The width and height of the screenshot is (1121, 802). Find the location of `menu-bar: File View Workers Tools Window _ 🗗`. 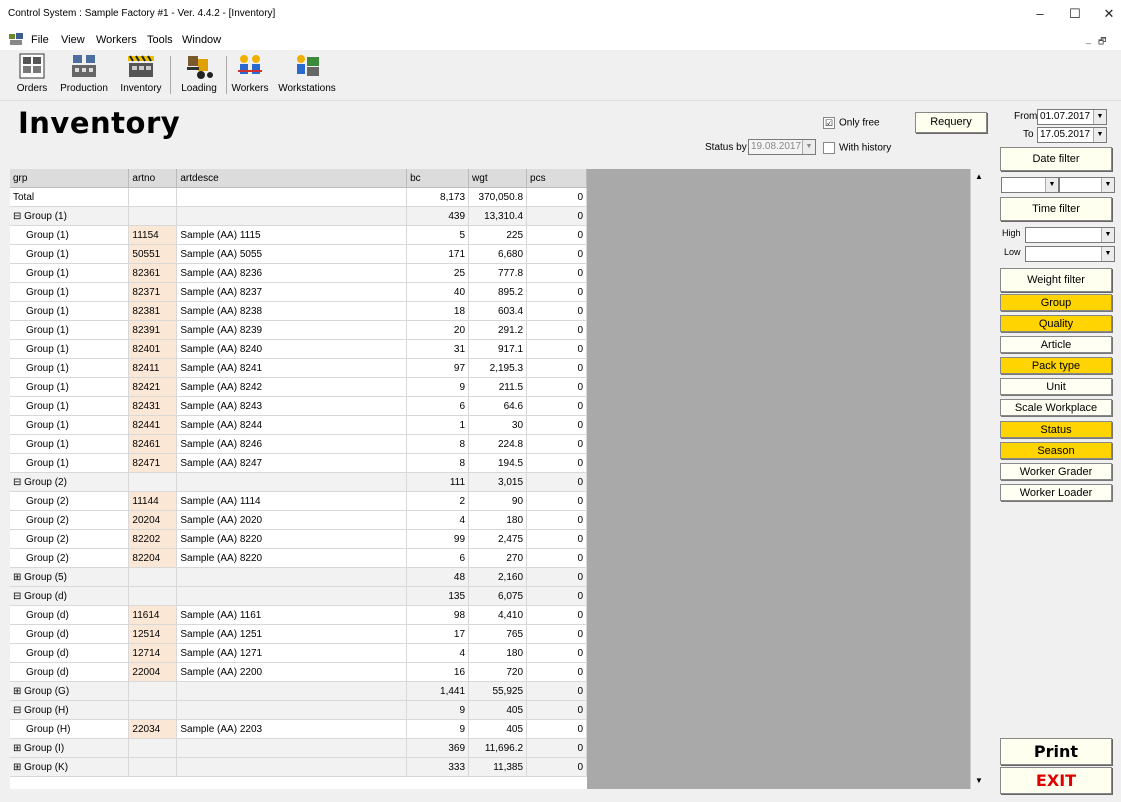

menu-bar: File View Workers Tools Window _ 🗗 is located at coordinates (560, 40).